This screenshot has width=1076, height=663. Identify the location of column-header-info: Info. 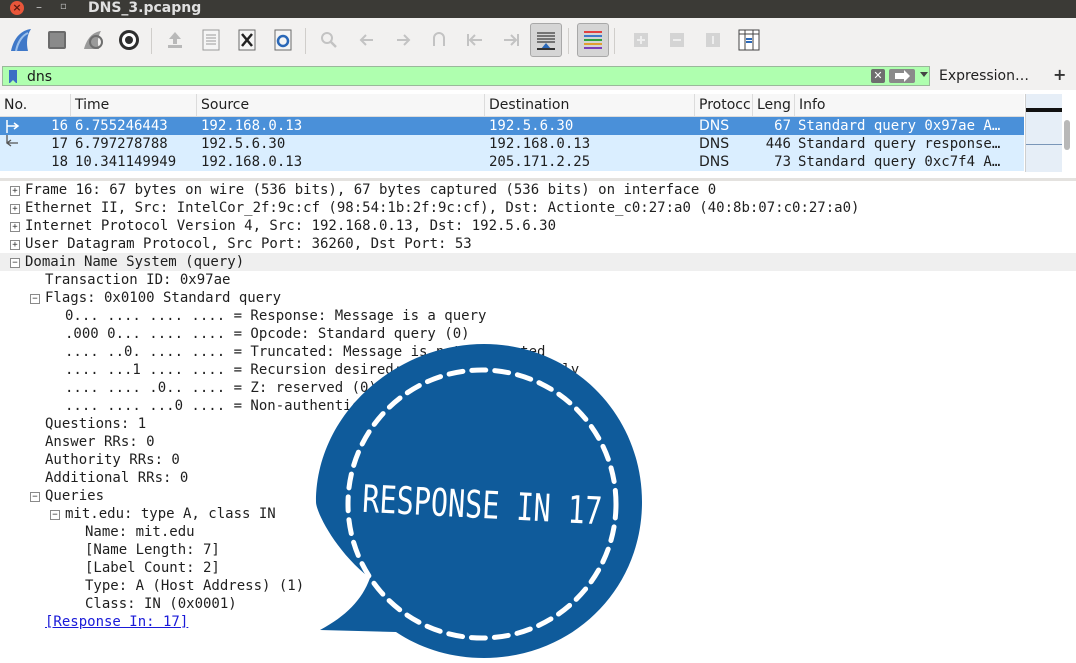
(909, 105).